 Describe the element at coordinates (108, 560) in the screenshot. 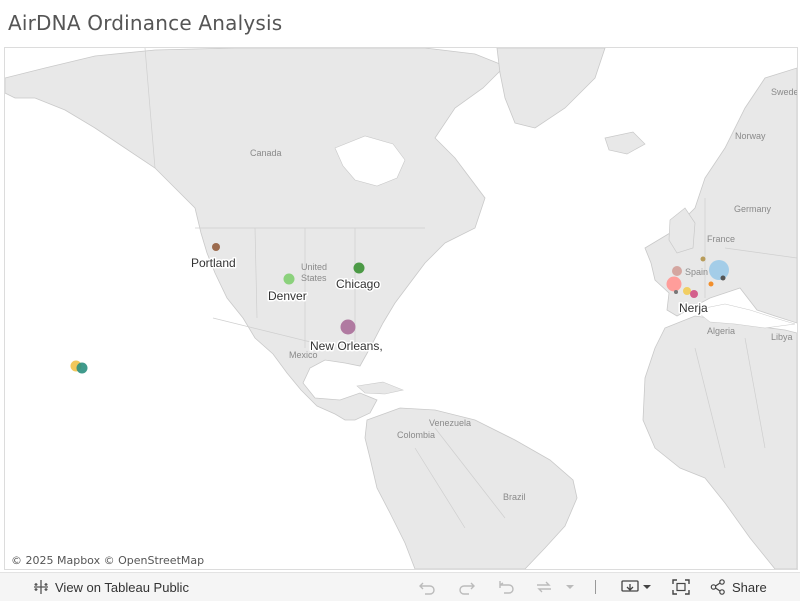

I see `map-attribution: © 2025 Mapbox © OpenStreetMap` at that location.